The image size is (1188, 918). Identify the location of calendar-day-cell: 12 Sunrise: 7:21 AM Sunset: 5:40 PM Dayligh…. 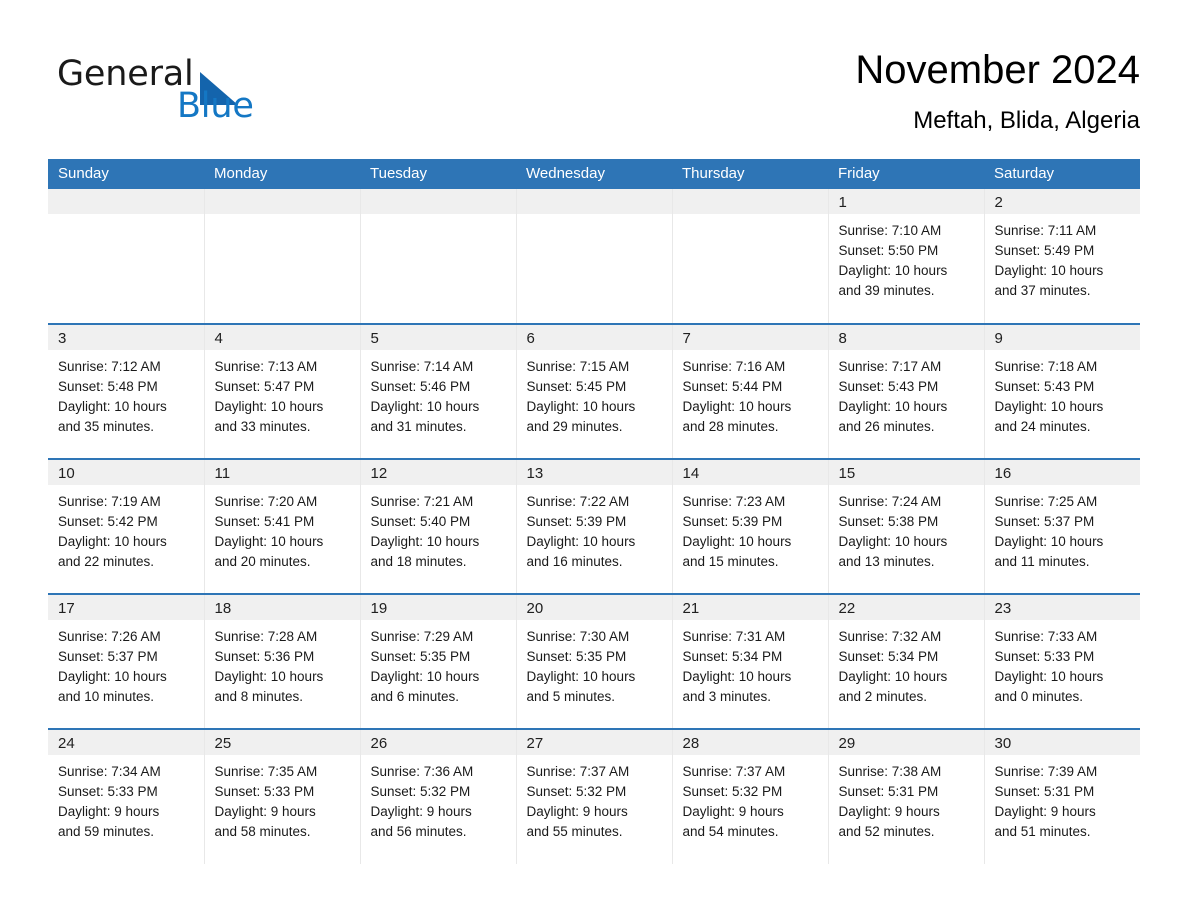
(438, 526).